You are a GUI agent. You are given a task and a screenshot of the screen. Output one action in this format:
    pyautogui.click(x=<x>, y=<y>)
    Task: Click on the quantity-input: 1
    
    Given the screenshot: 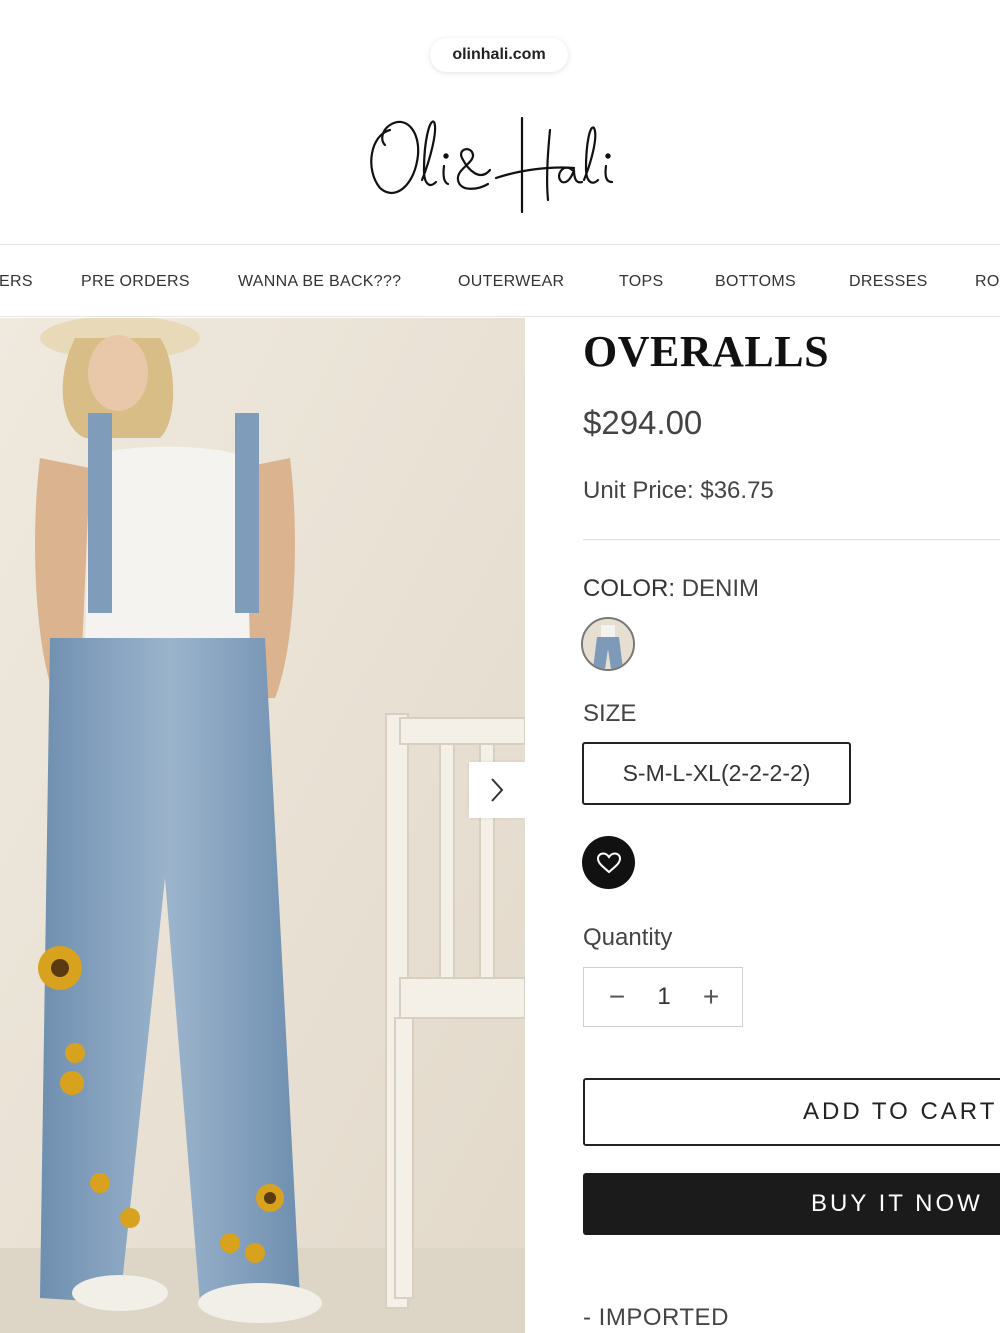 What is the action you would take?
    pyautogui.click(x=664, y=997)
    